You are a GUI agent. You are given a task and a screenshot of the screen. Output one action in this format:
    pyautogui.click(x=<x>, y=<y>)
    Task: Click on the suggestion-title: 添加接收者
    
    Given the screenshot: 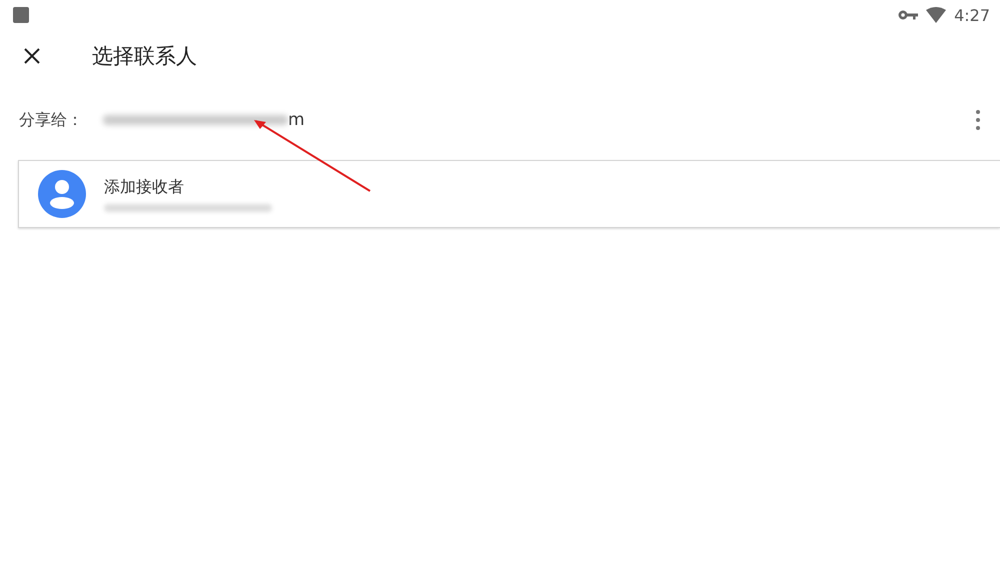 What is the action you would take?
    pyautogui.click(x=144, y=187)
    